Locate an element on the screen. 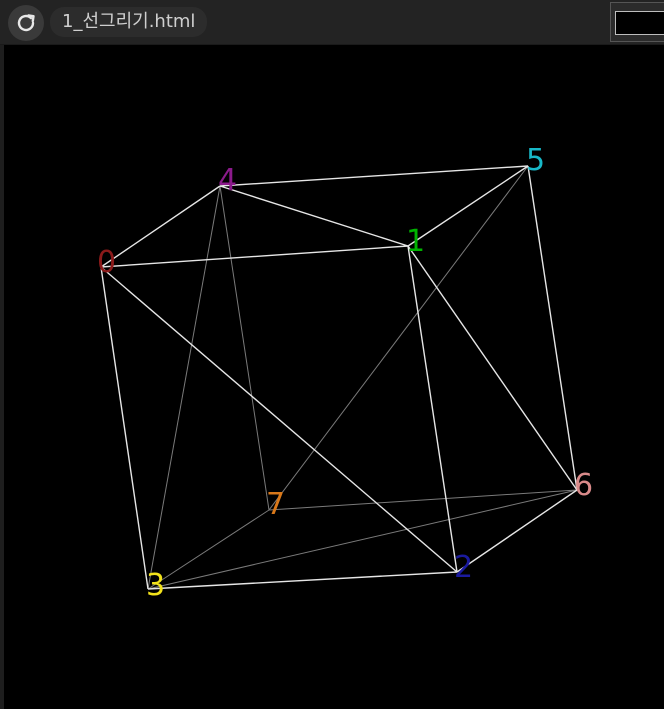 The width and height of the screenshot is (664, 709). vertex-label-1: 1 is located at coordinates (415, 241).